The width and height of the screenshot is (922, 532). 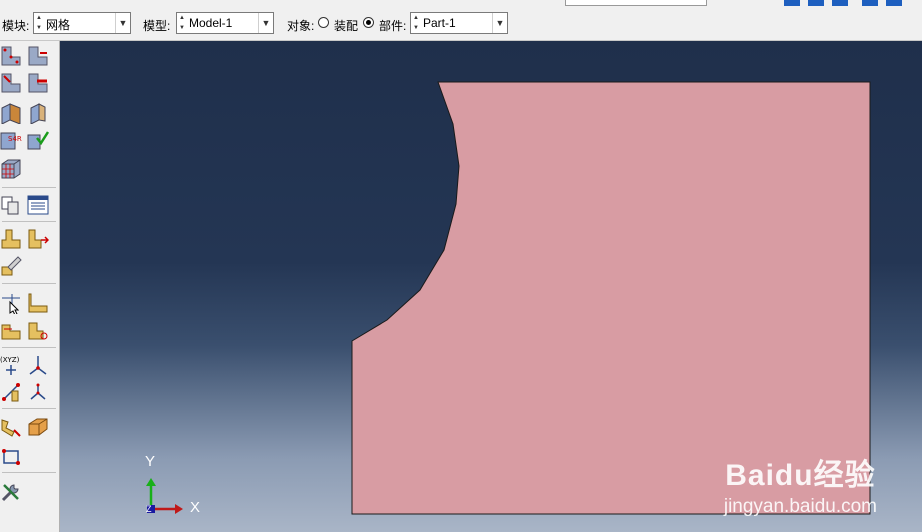 What do you see at coordinates (301, 26) in the screenshot?
I see `object-label: 对象:` at bounding box center [301, 26].